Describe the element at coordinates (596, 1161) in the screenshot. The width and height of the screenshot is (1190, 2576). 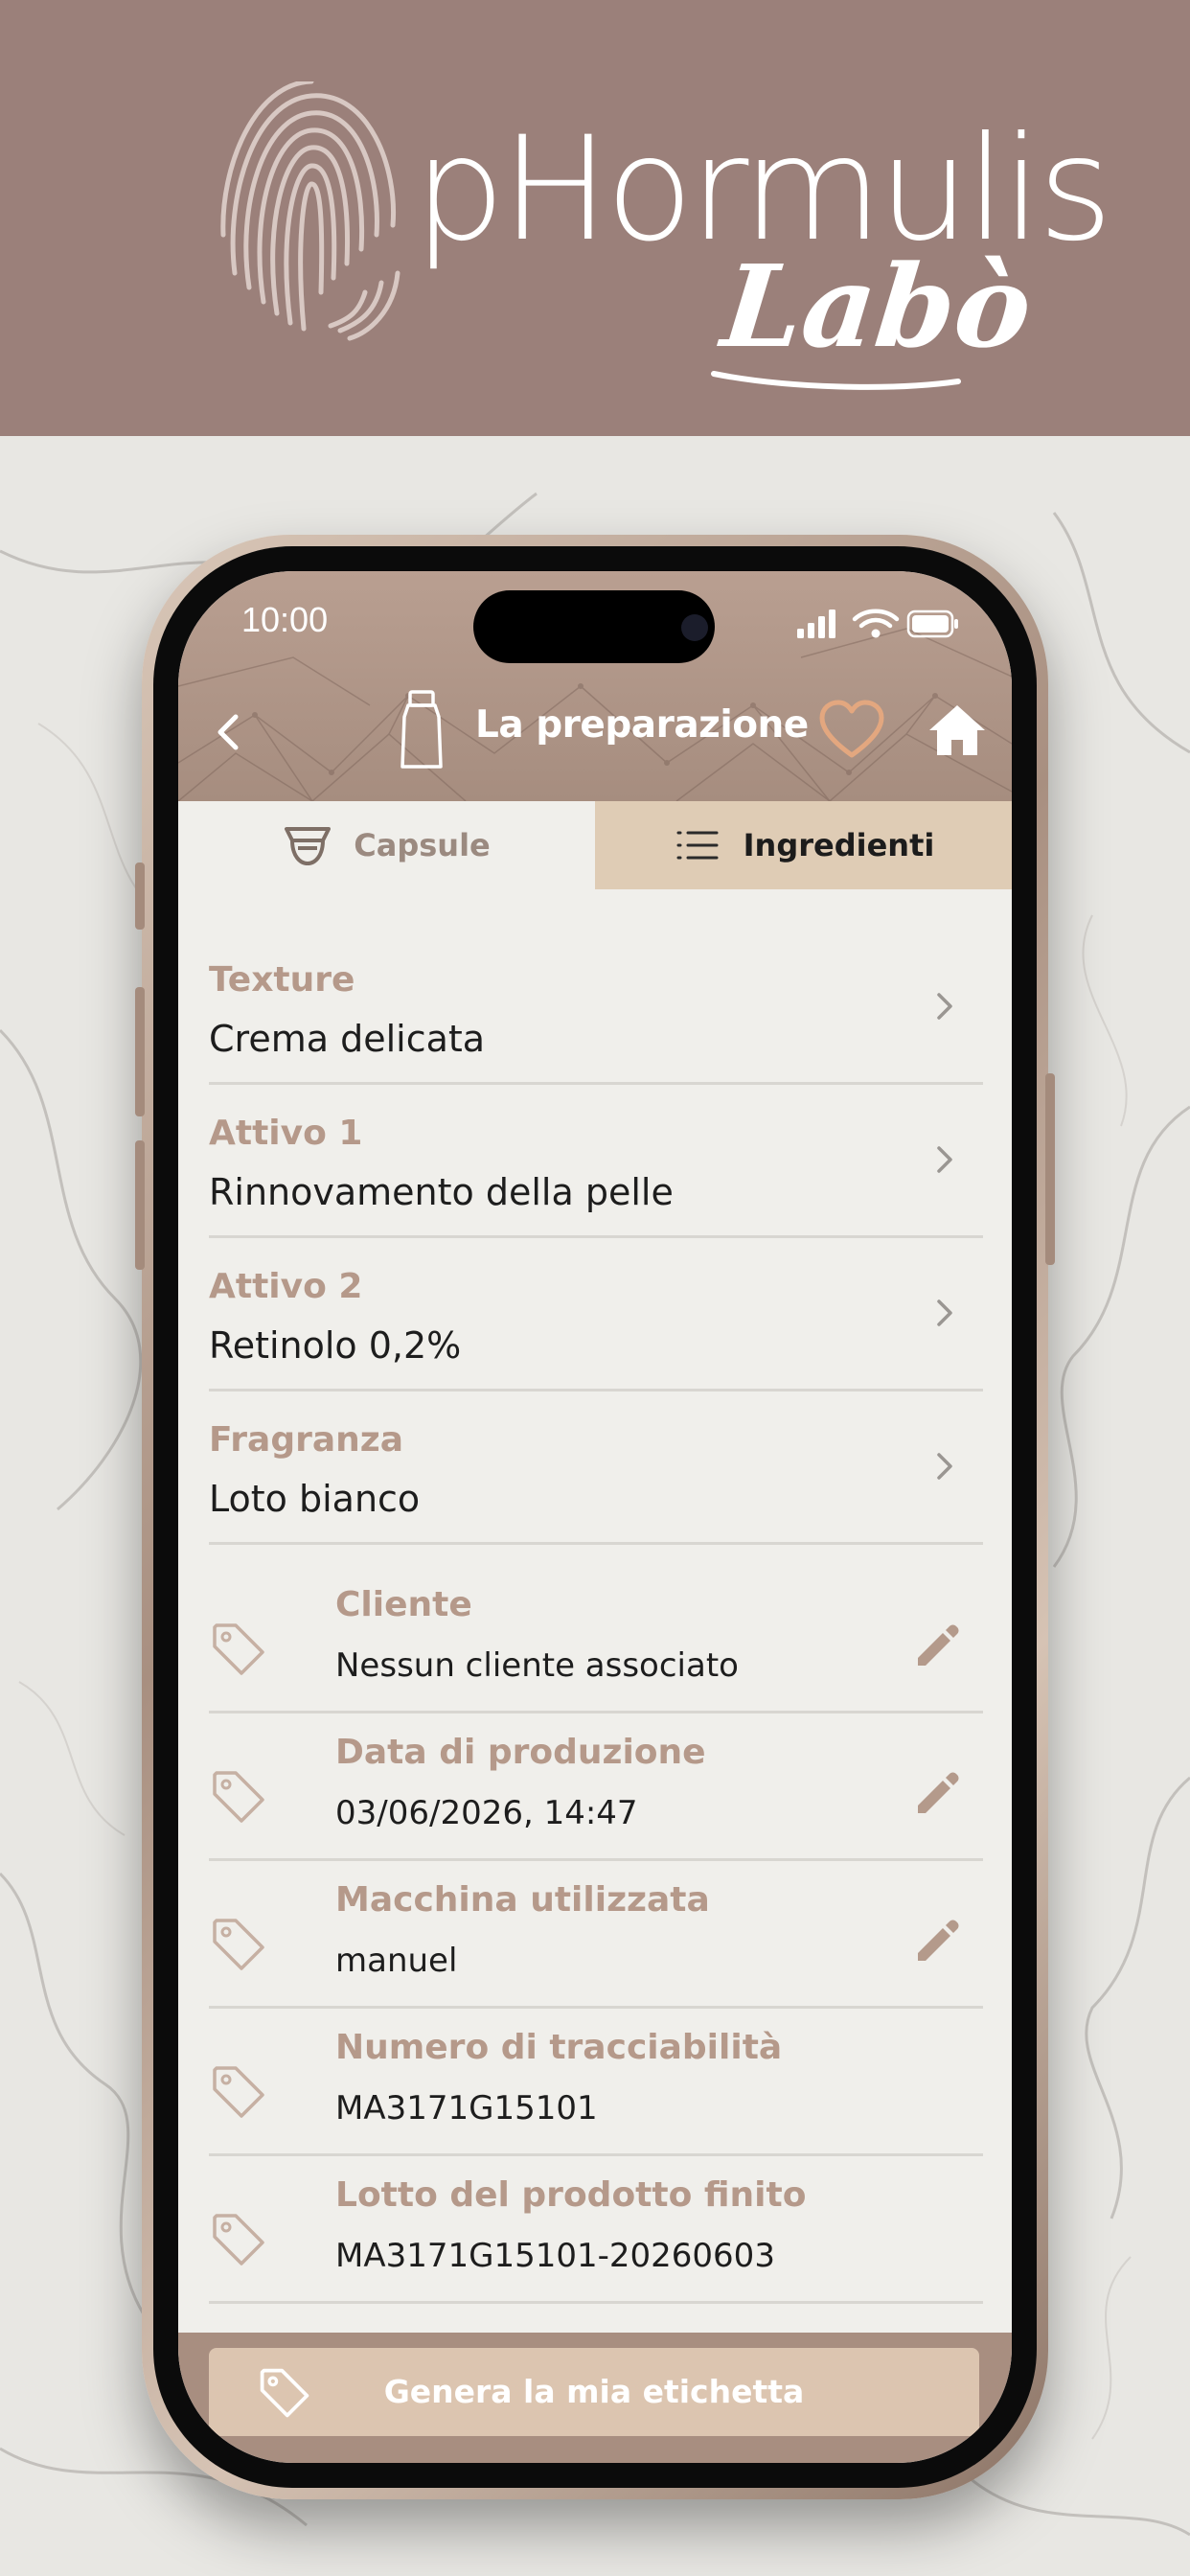
I see `ingredient-row-attivo-1: Attivo 1 Rinnovamento della pelle` at that location.